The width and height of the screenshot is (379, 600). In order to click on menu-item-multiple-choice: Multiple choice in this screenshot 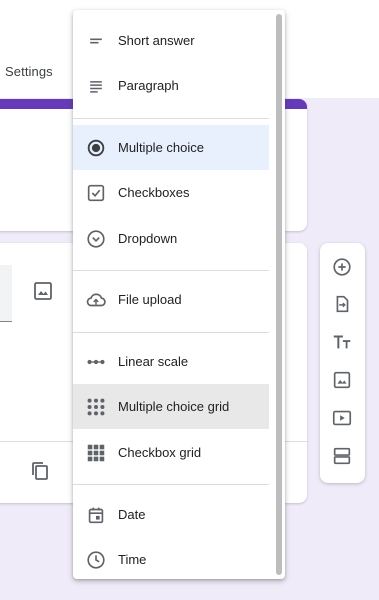, I will do `click(171, 147)`.